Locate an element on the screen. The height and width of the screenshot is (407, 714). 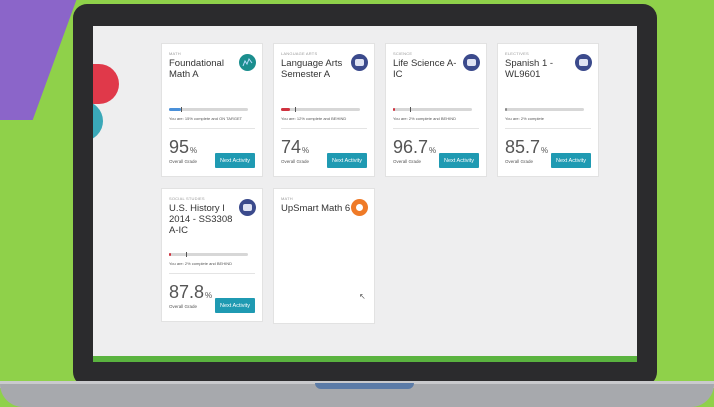
course-title: Life Science A-IC is located at coordinates (429, 69).